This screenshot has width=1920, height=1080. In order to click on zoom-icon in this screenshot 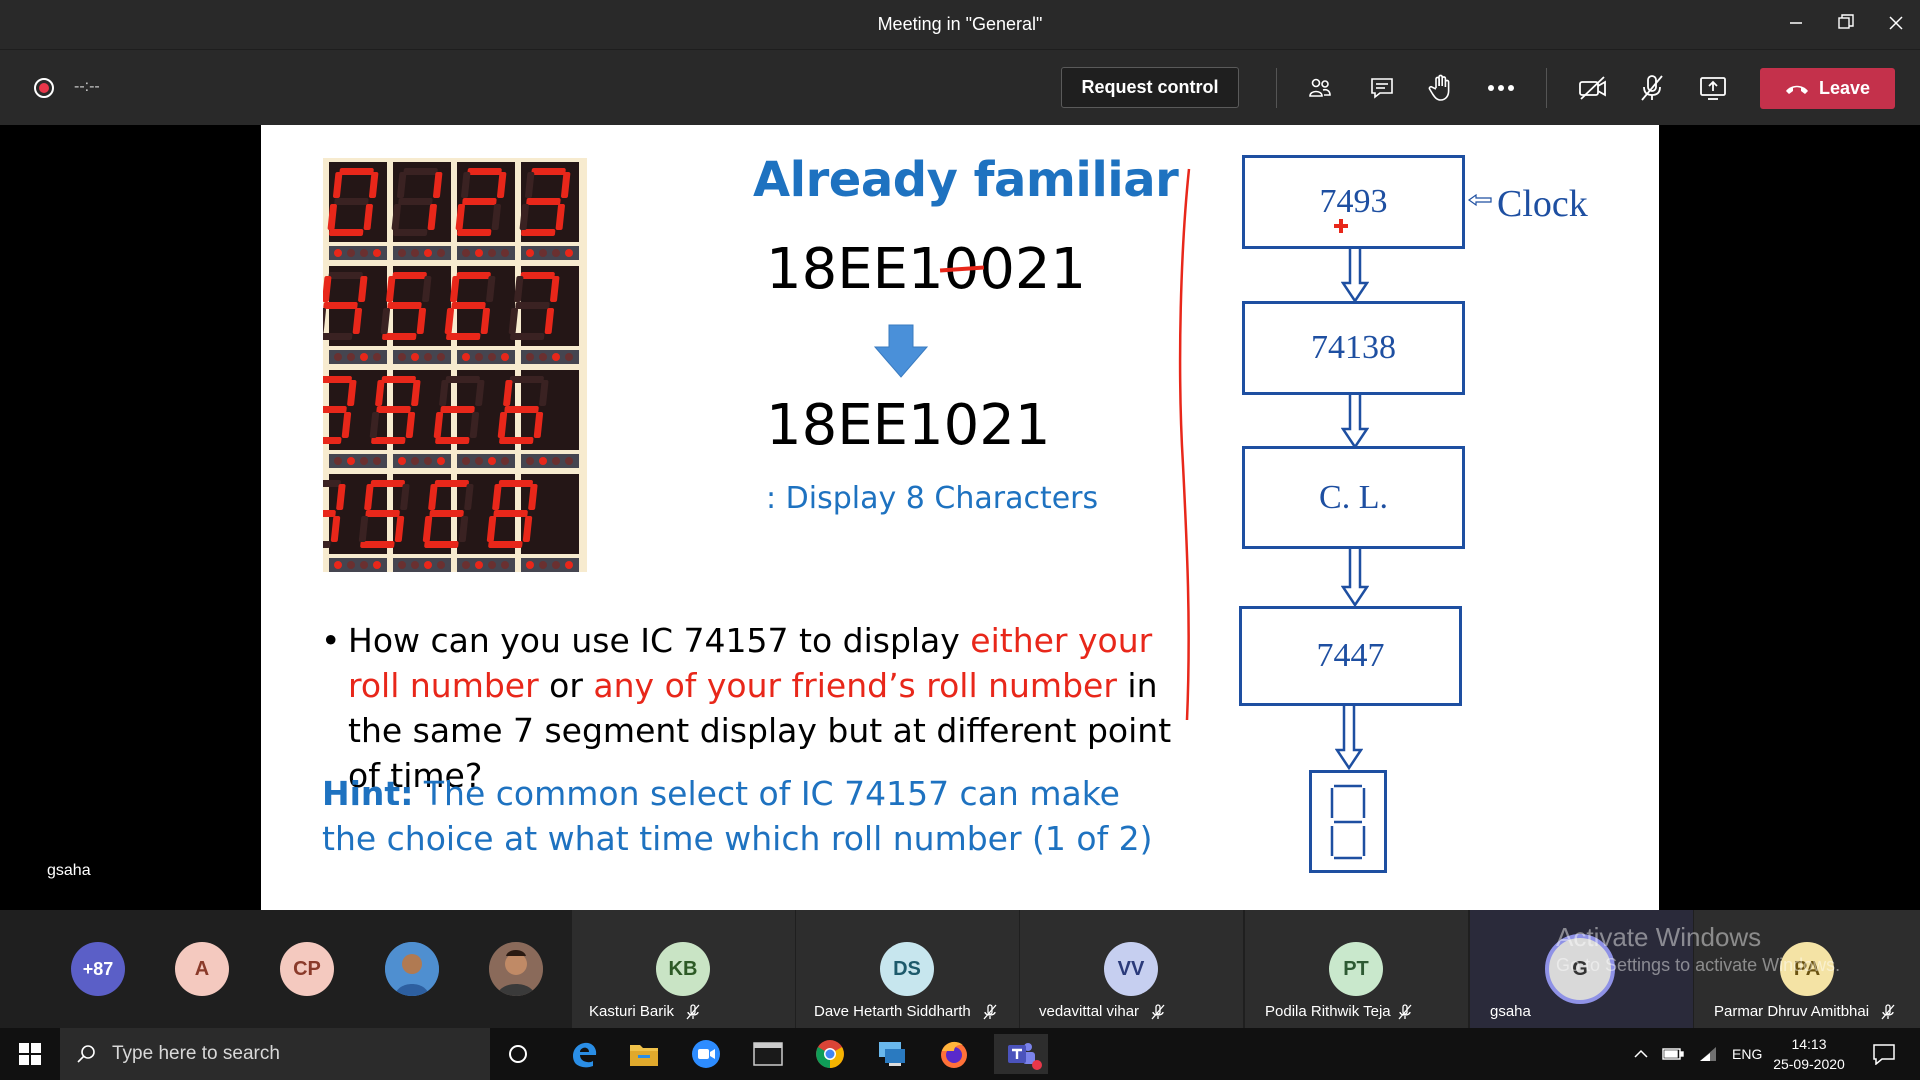, I will do `click(706, 1054)`.